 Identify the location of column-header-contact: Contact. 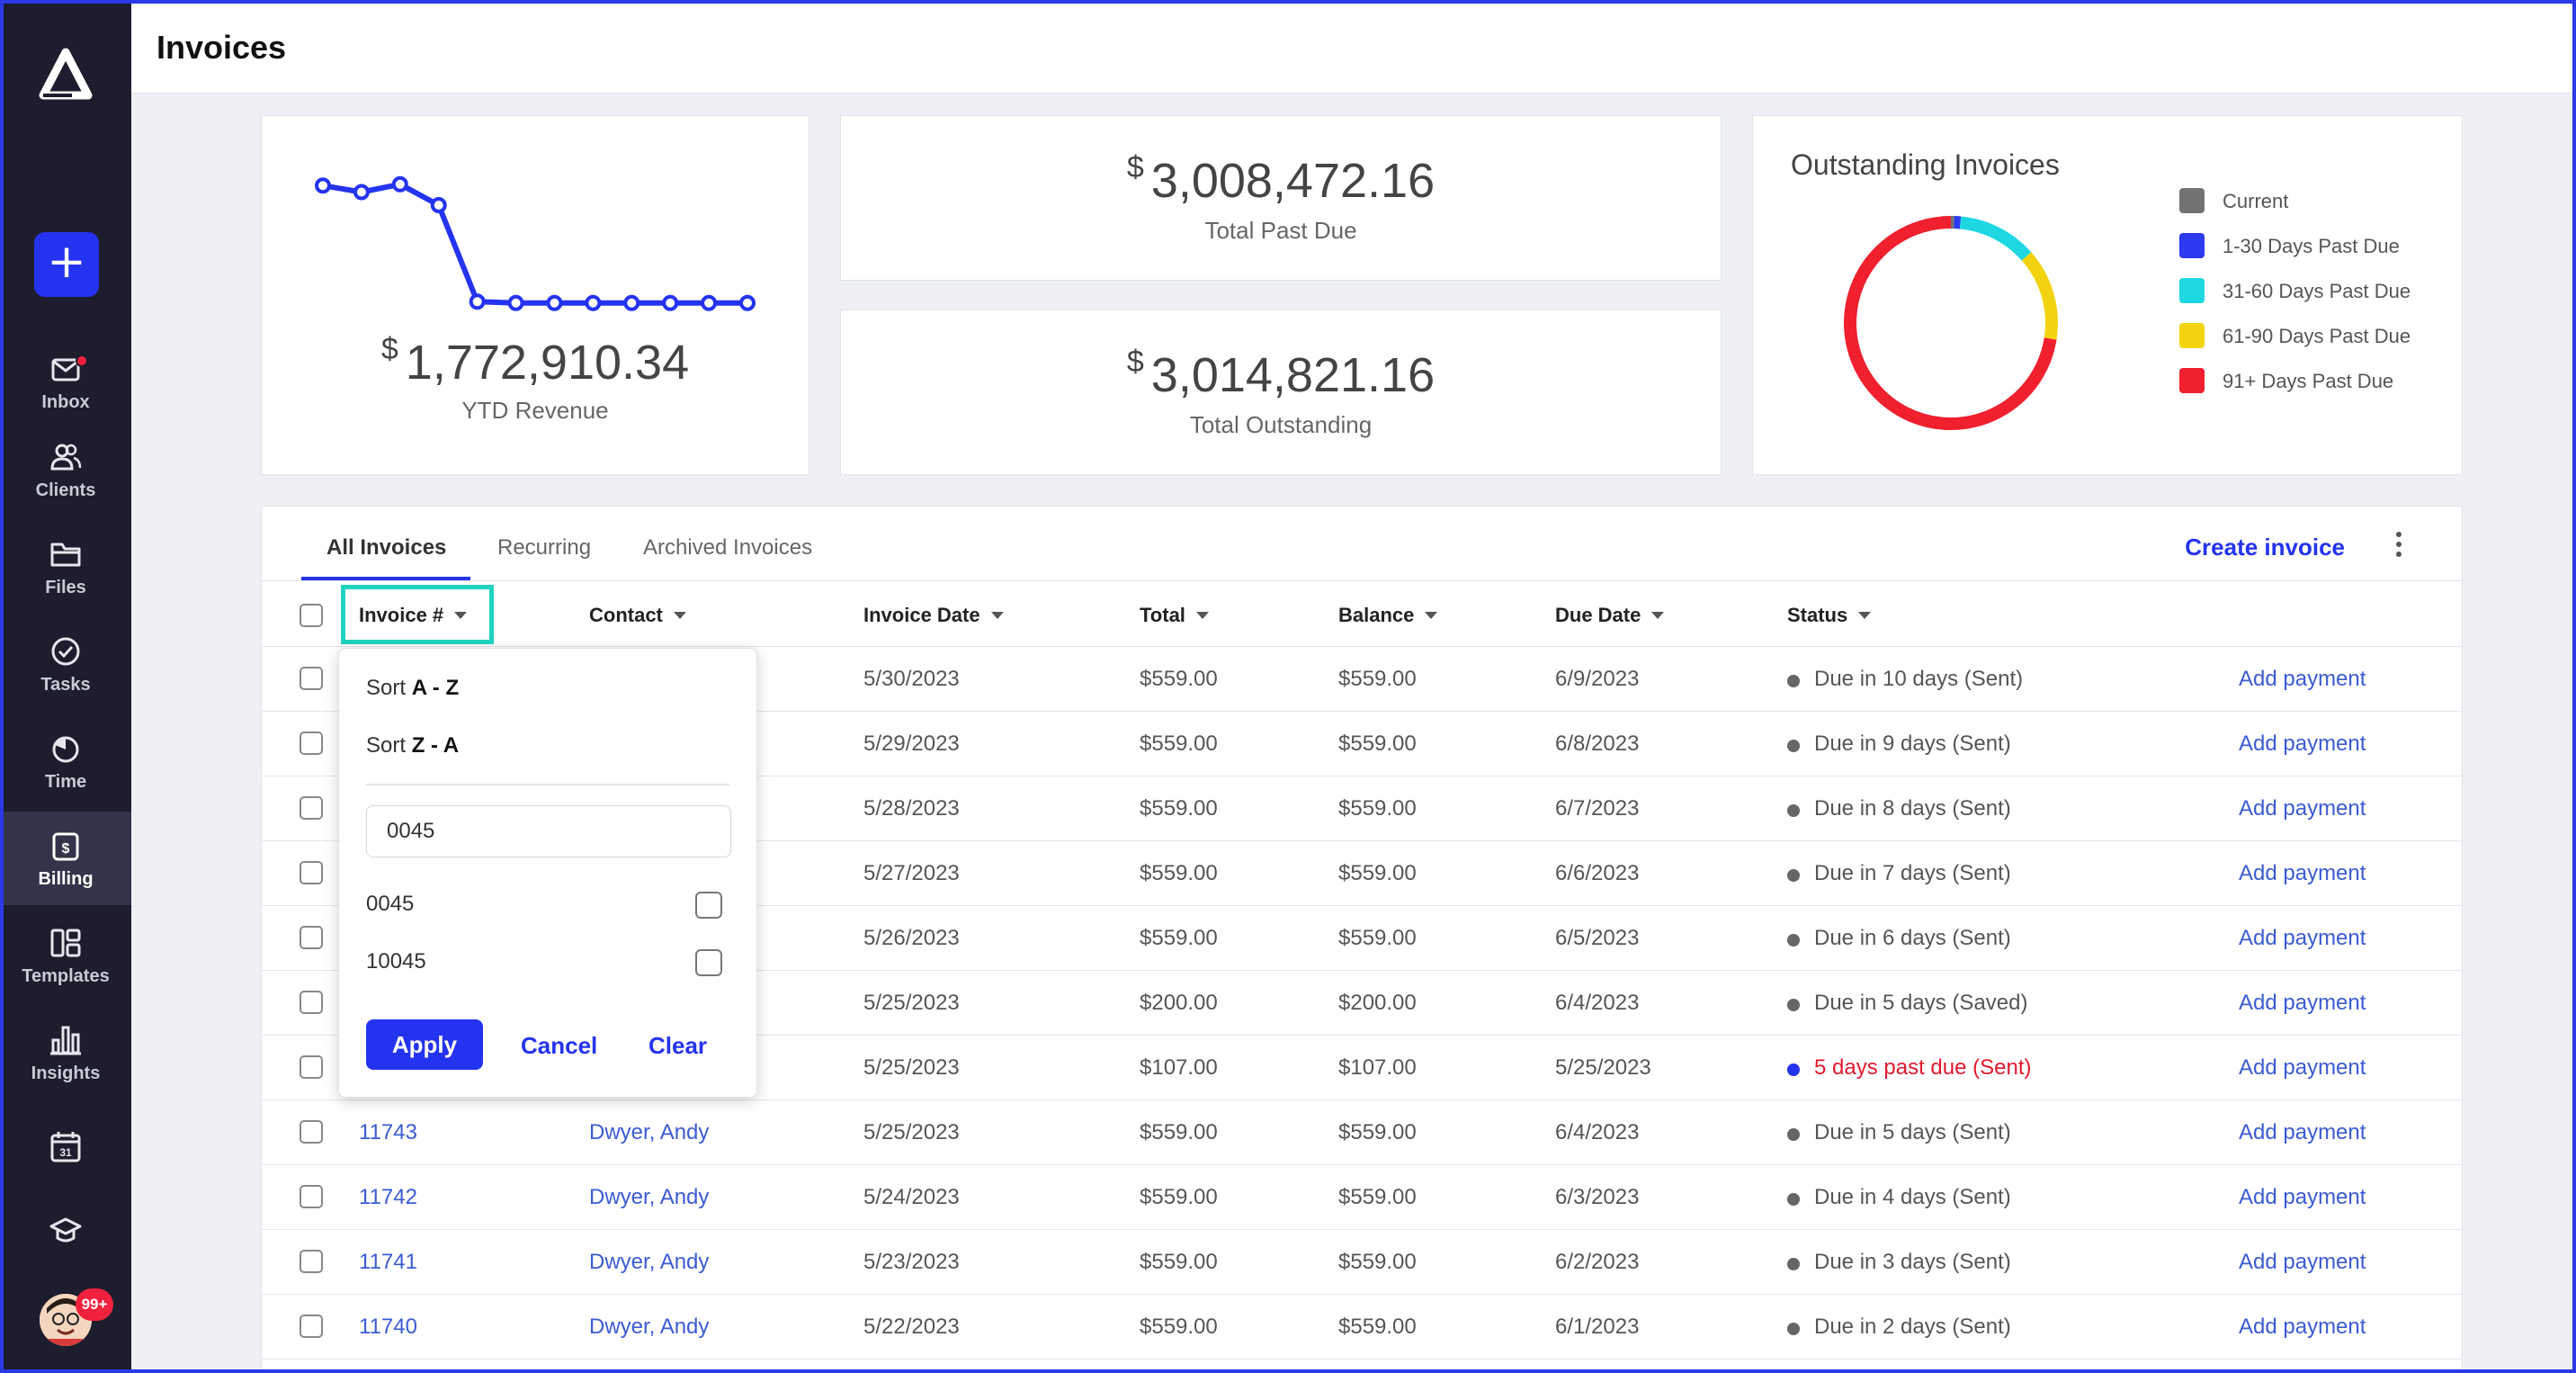
(637, 615).